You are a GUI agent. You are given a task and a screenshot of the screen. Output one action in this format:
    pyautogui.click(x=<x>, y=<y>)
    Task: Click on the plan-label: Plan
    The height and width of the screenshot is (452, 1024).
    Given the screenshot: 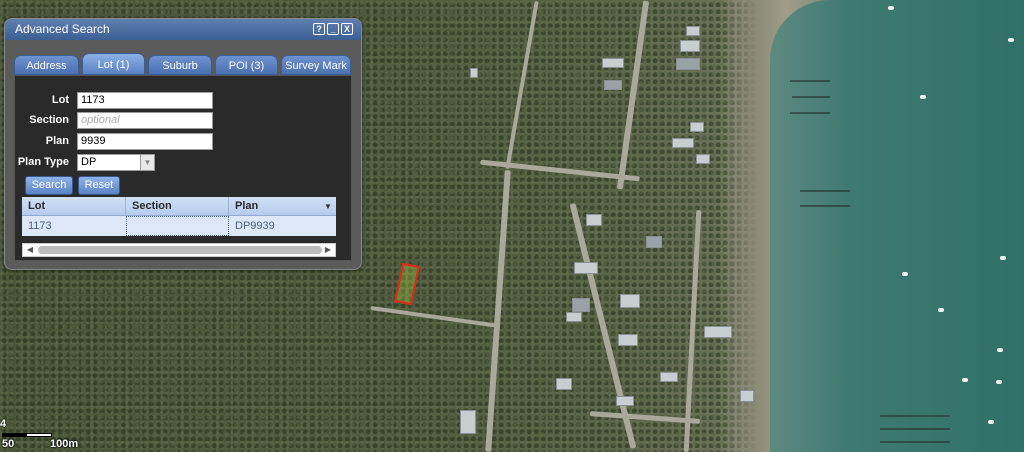 What is the action you would take?
    pyautogui.click(x=57, y=141)
    